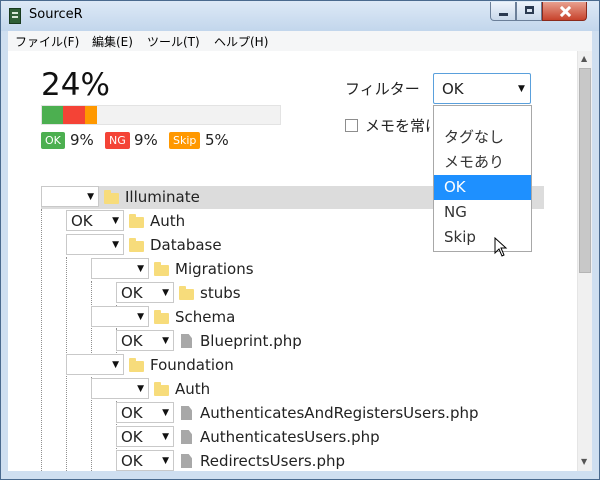  Describe the element at coordinates (15, 16) in the screenshot. I see `app-icon` at that location.